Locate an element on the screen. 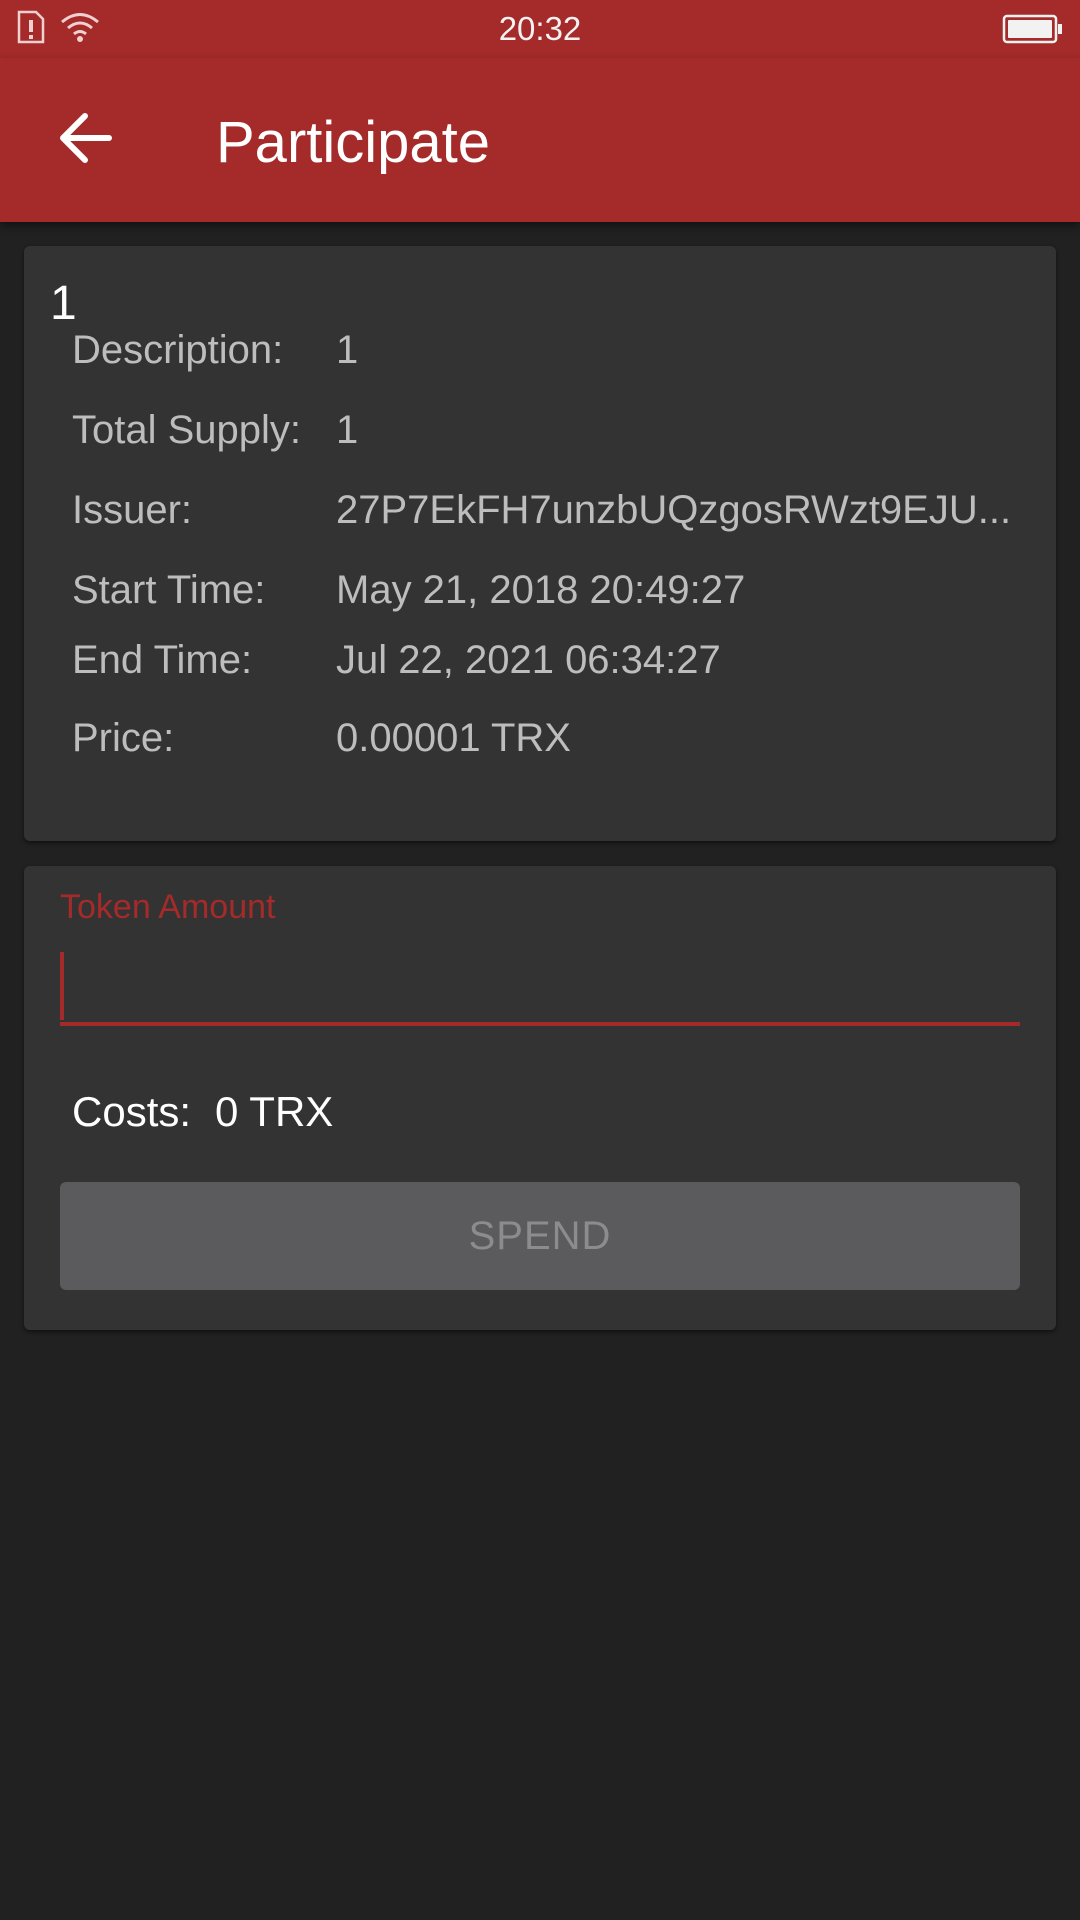 The width and height of the screenshot is (1080, 1920). description-label: Description: is located at coordinates (178, 349).